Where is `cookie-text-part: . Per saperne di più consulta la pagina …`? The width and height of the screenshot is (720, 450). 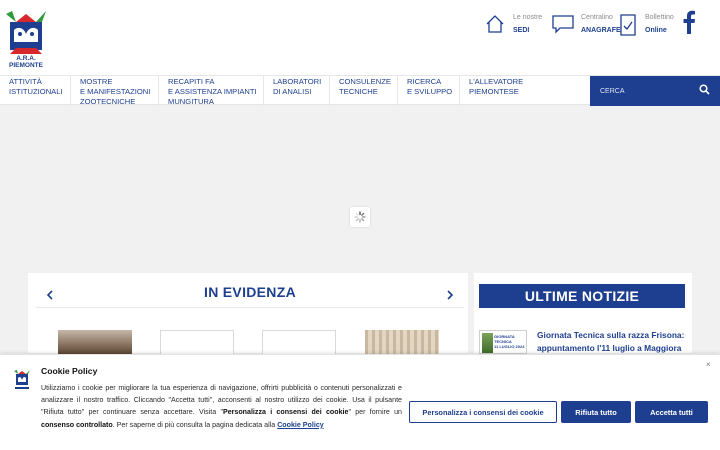 cookie-text-part: . Per saperne di più consulta la pagina … is located at coordinates (195, 424).